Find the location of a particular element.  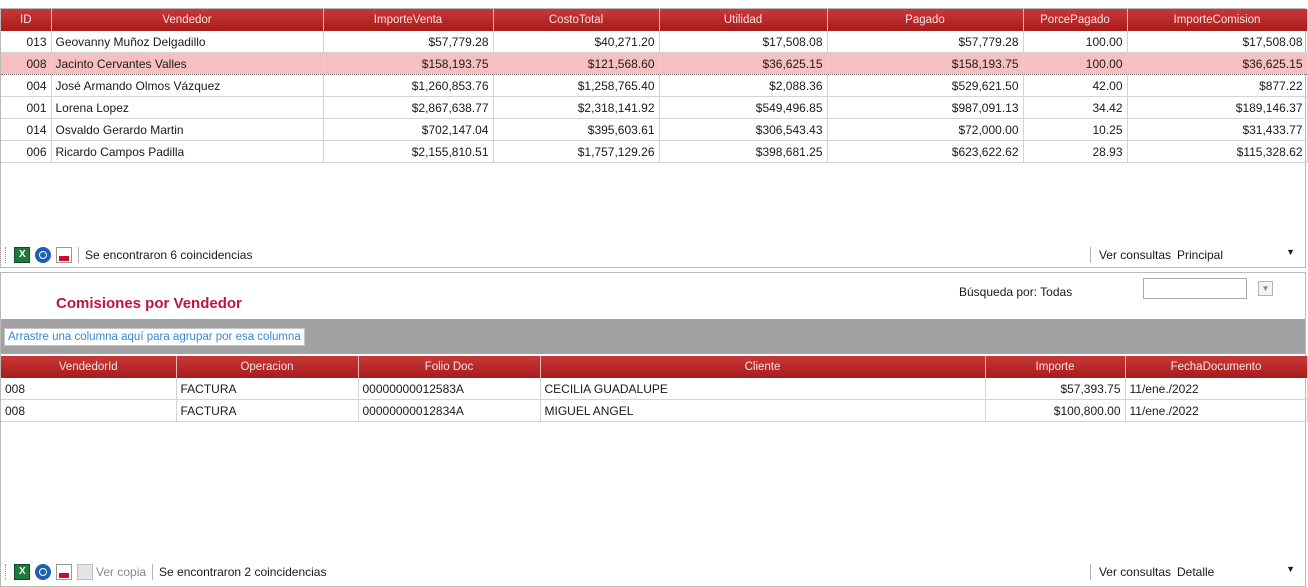

table-cell: Osvaldo Gerardo Martin is located at coordinates (187, 129).